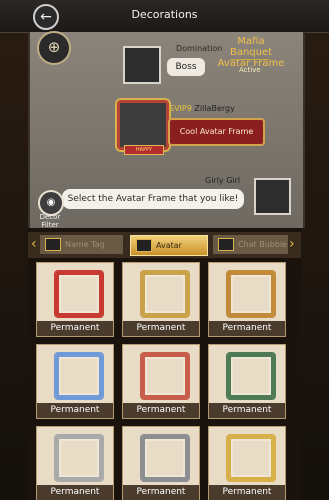 The height and width of the screenshot is (500, 329). Describe the element at coordinates (14, 250) in the screenshot. I see `left-background` at that location.